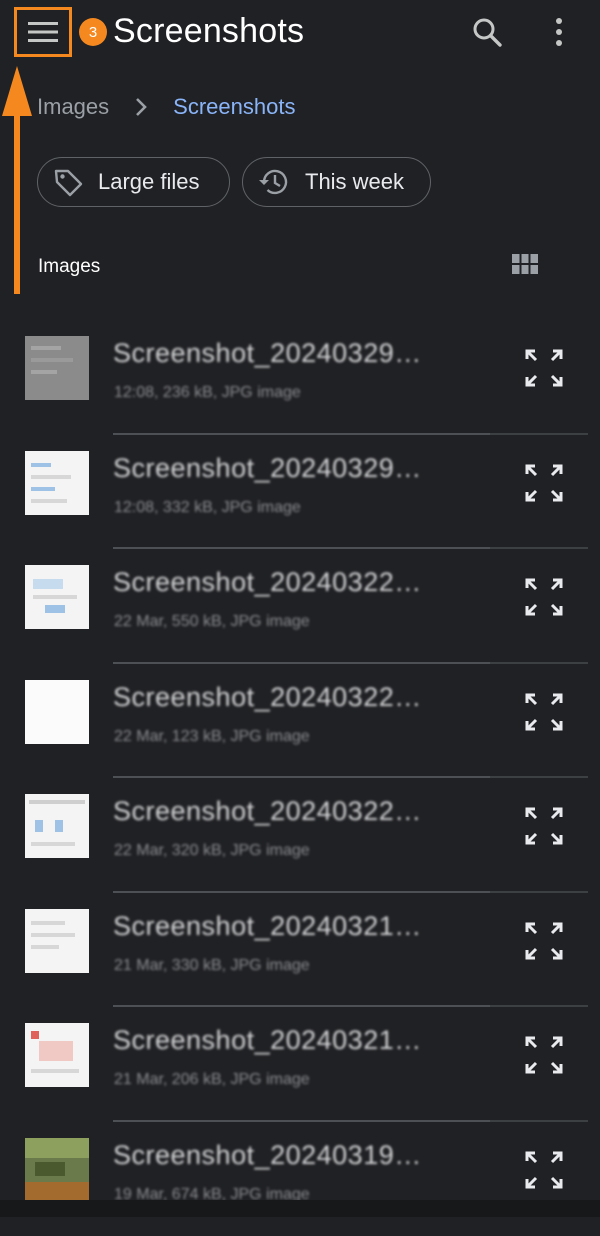 This screenshot has height=1236, width=600. Describe the element at coordinates (166, 107) in the screenshot. I see `breadcrumb: Images Screenshots` at that location.